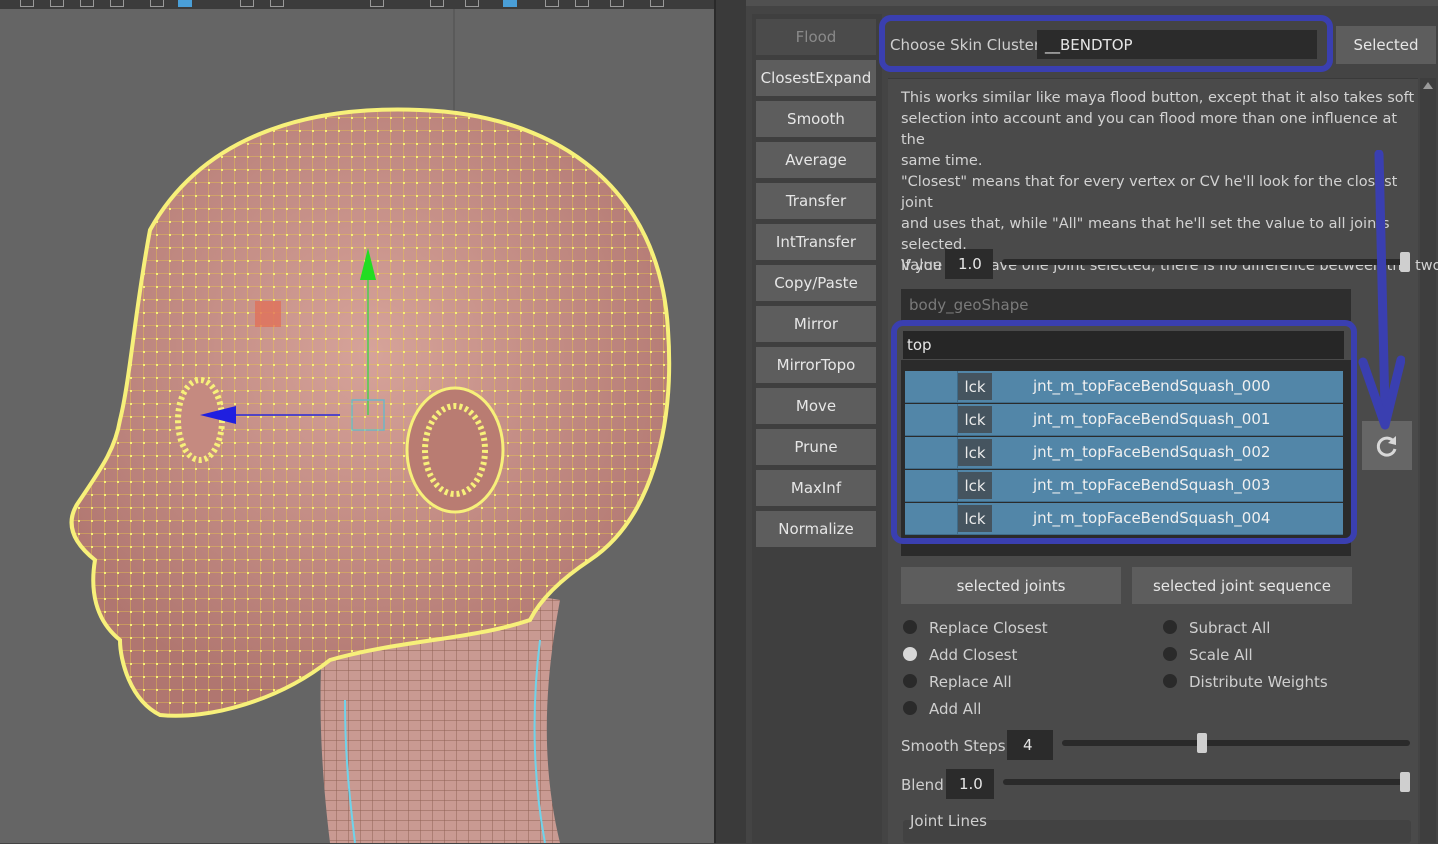  I want to click on value-field: 1.0, so click(969, 264).